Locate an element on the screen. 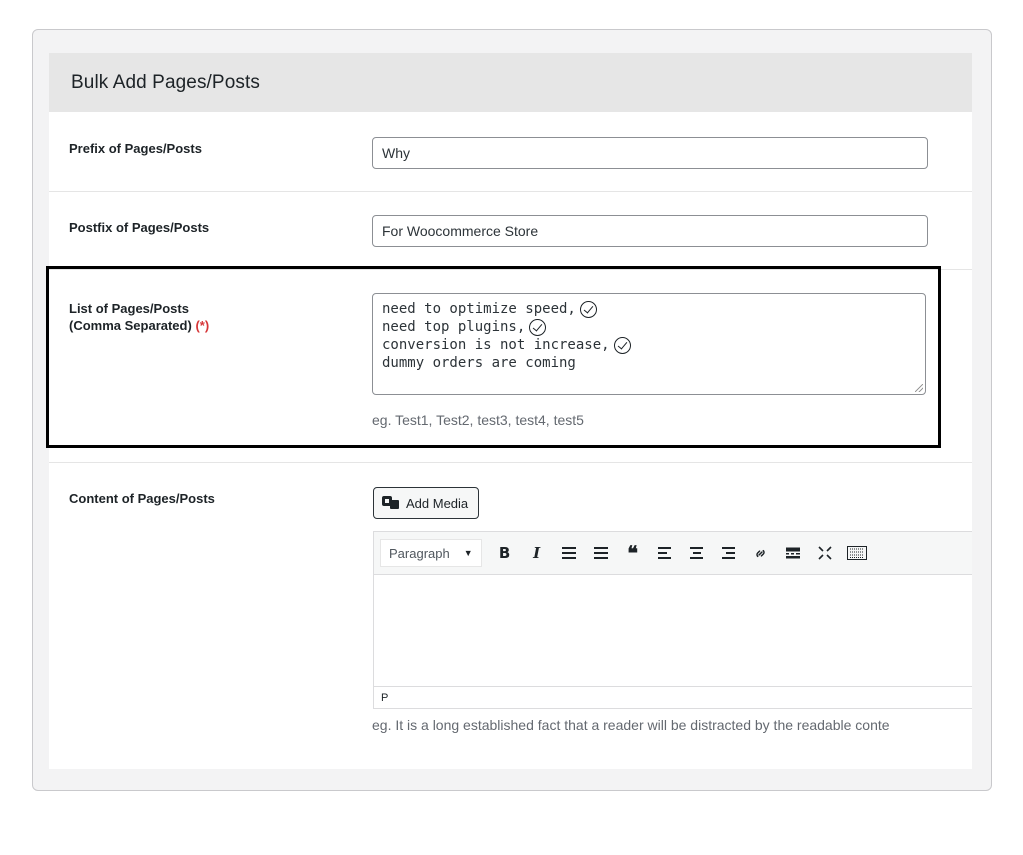 This screenshot has height=855, width=1023. list-label-comma-separated: (Comma Separated) is located at coordinates (130, 325).